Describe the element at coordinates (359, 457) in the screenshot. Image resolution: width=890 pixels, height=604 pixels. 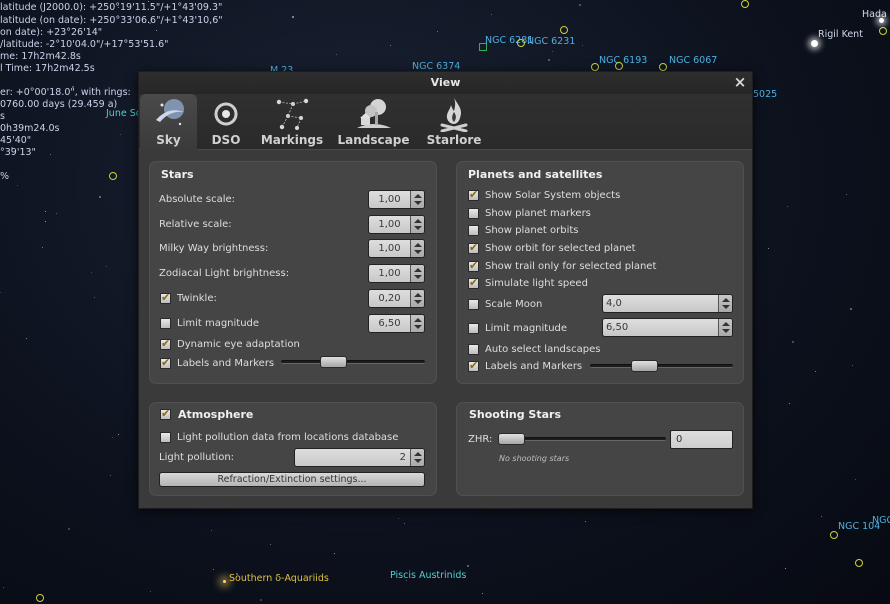
I see `light-pollution-spinbox: 2` at that location.